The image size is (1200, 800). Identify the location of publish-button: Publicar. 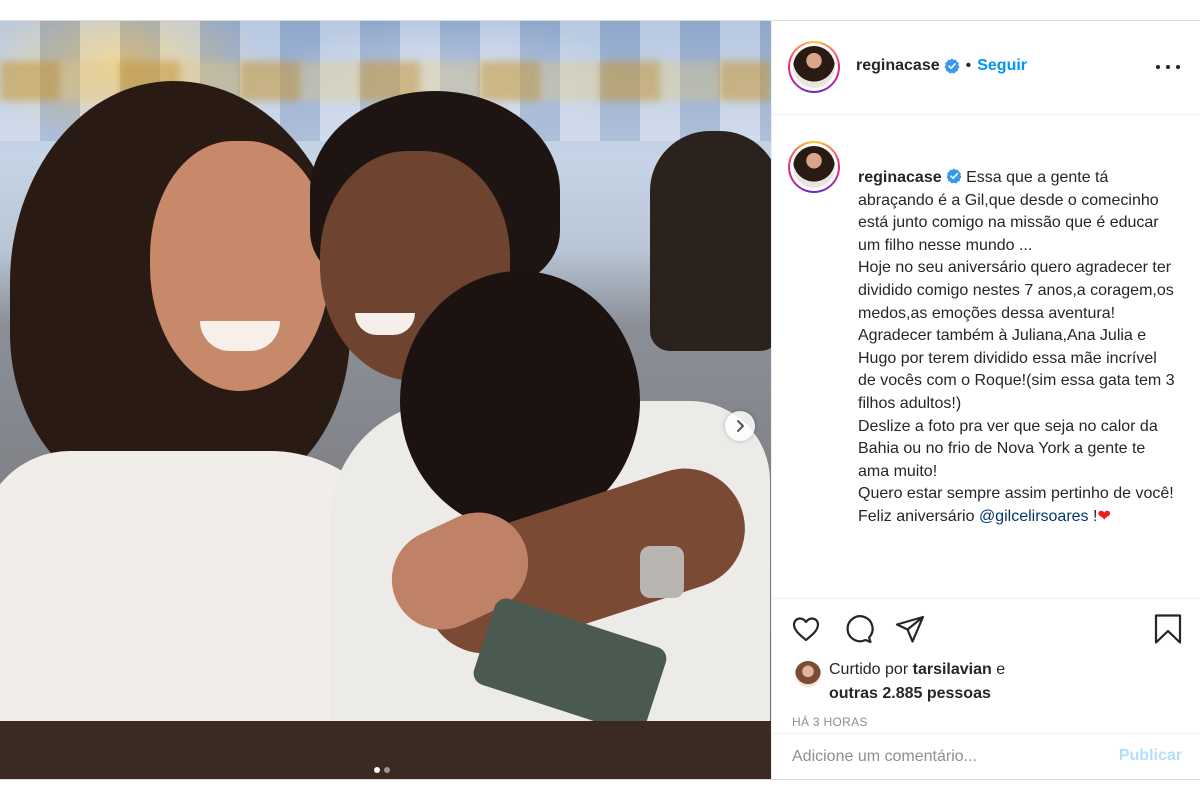
(1150, 756).